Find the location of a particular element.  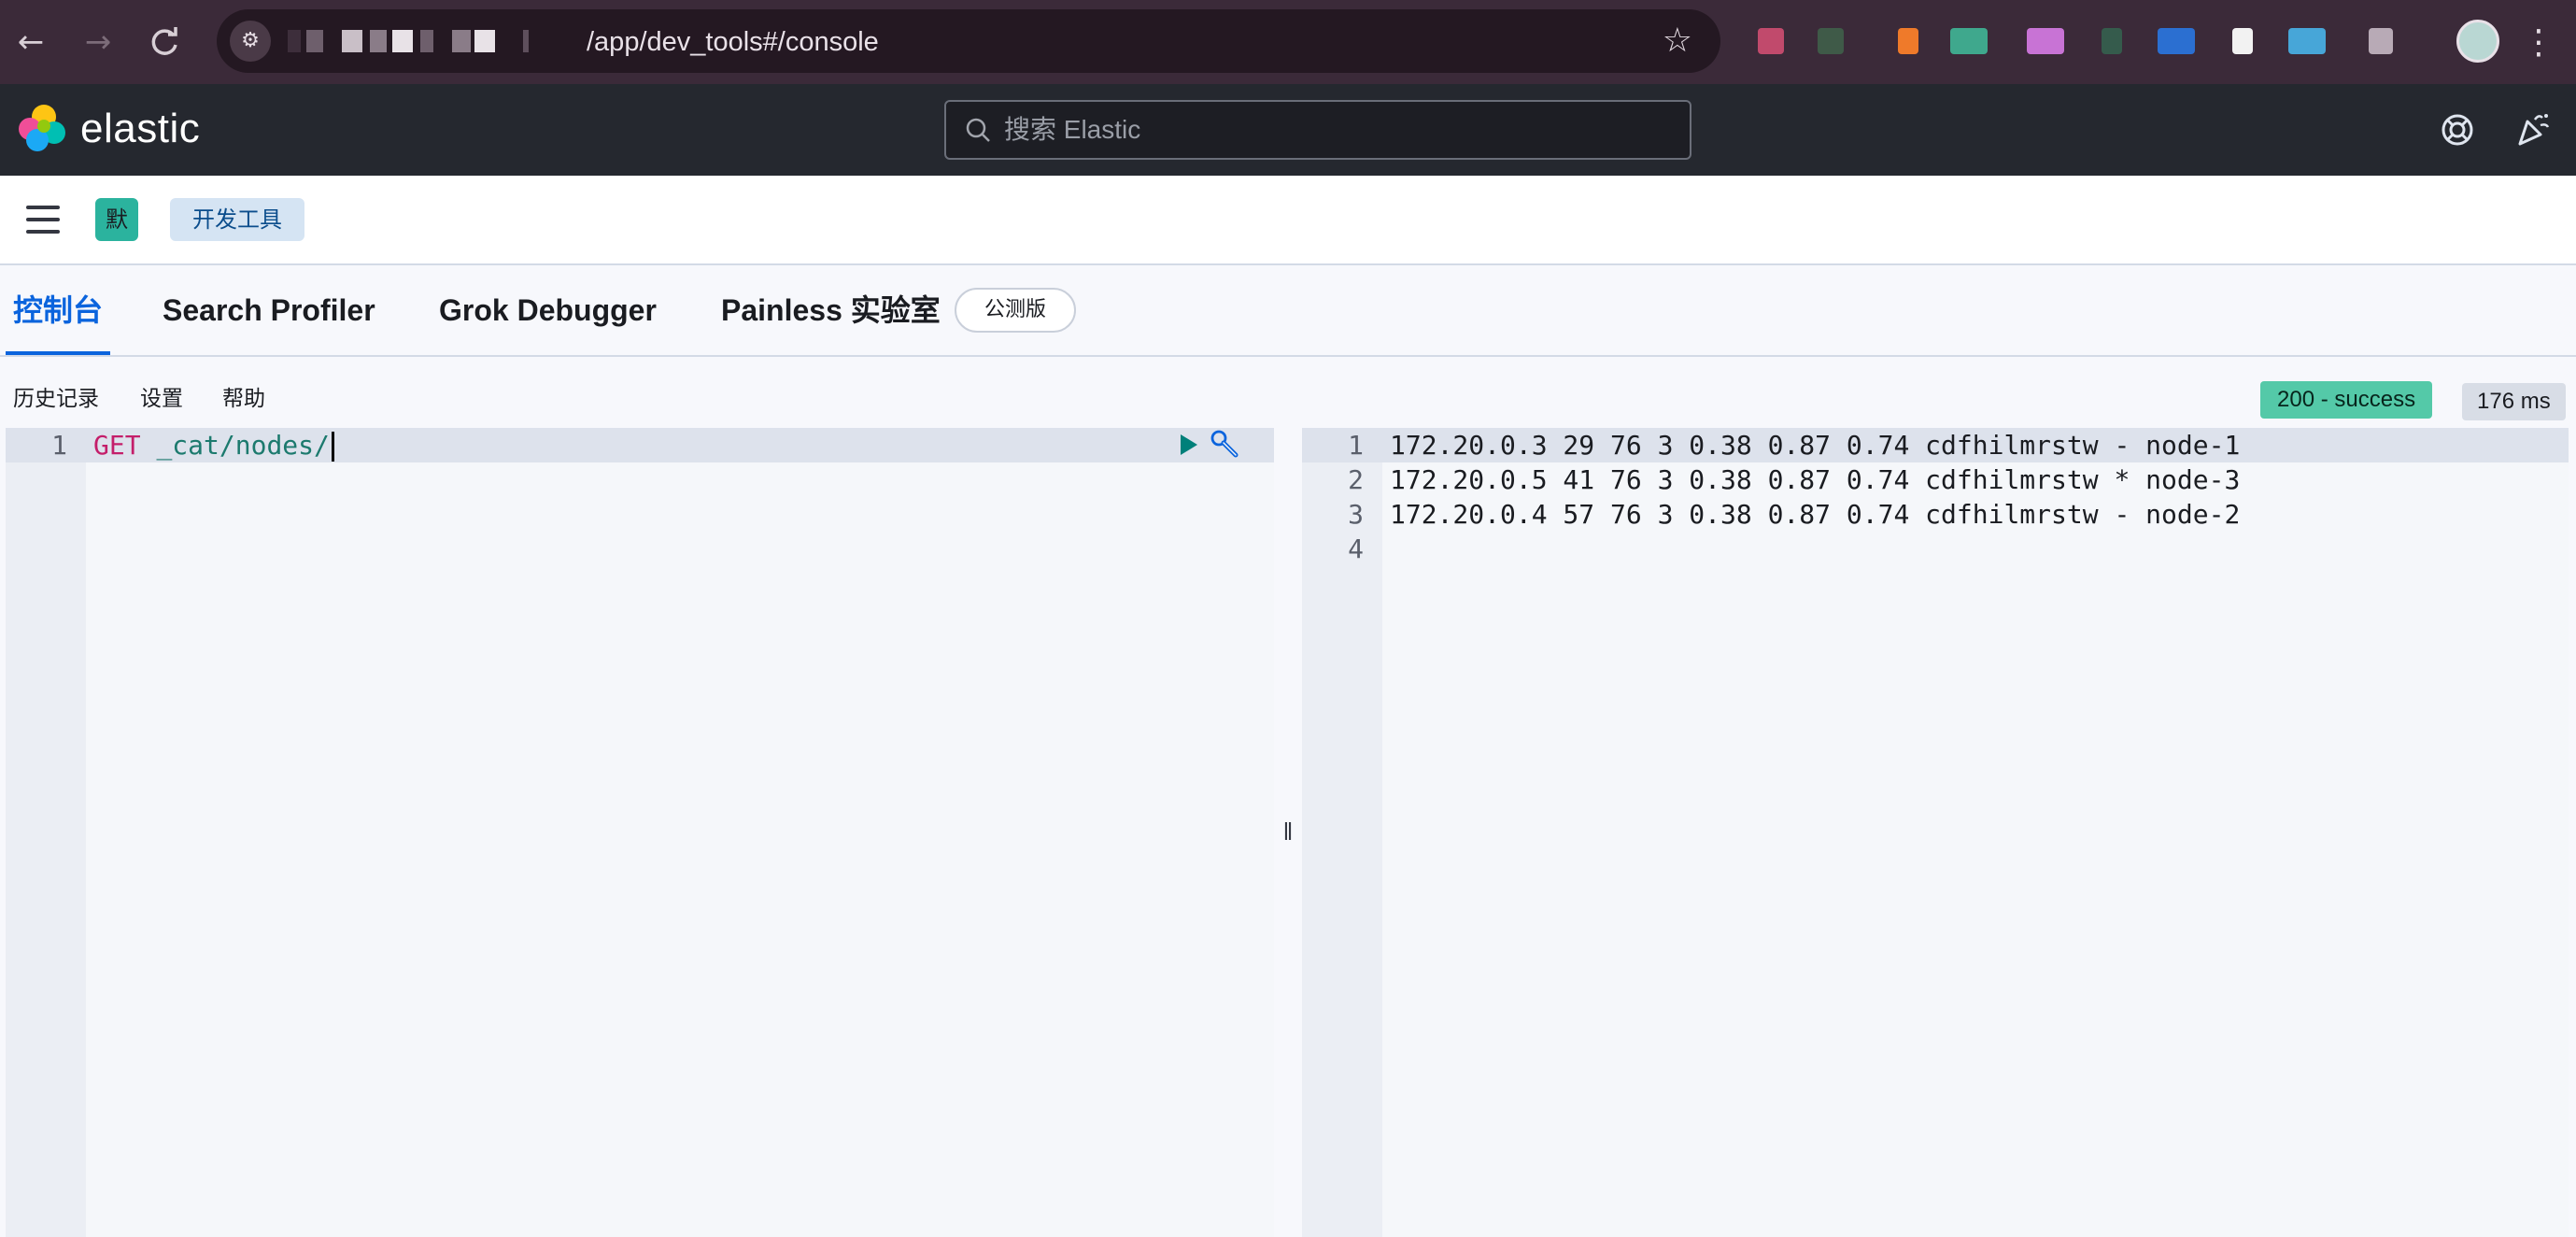

wrench-icon is located at coordinates (1224, 444).